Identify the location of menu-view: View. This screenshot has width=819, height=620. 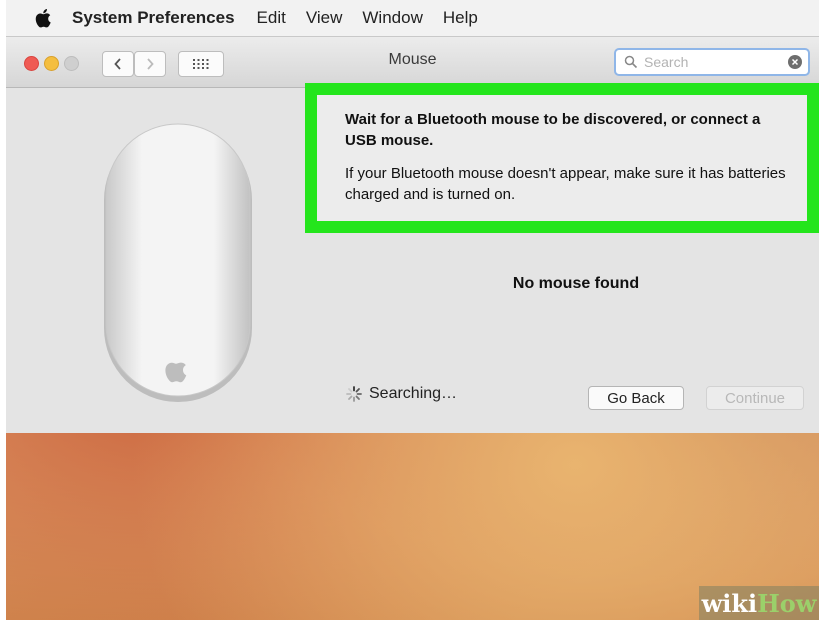
(324, 18).